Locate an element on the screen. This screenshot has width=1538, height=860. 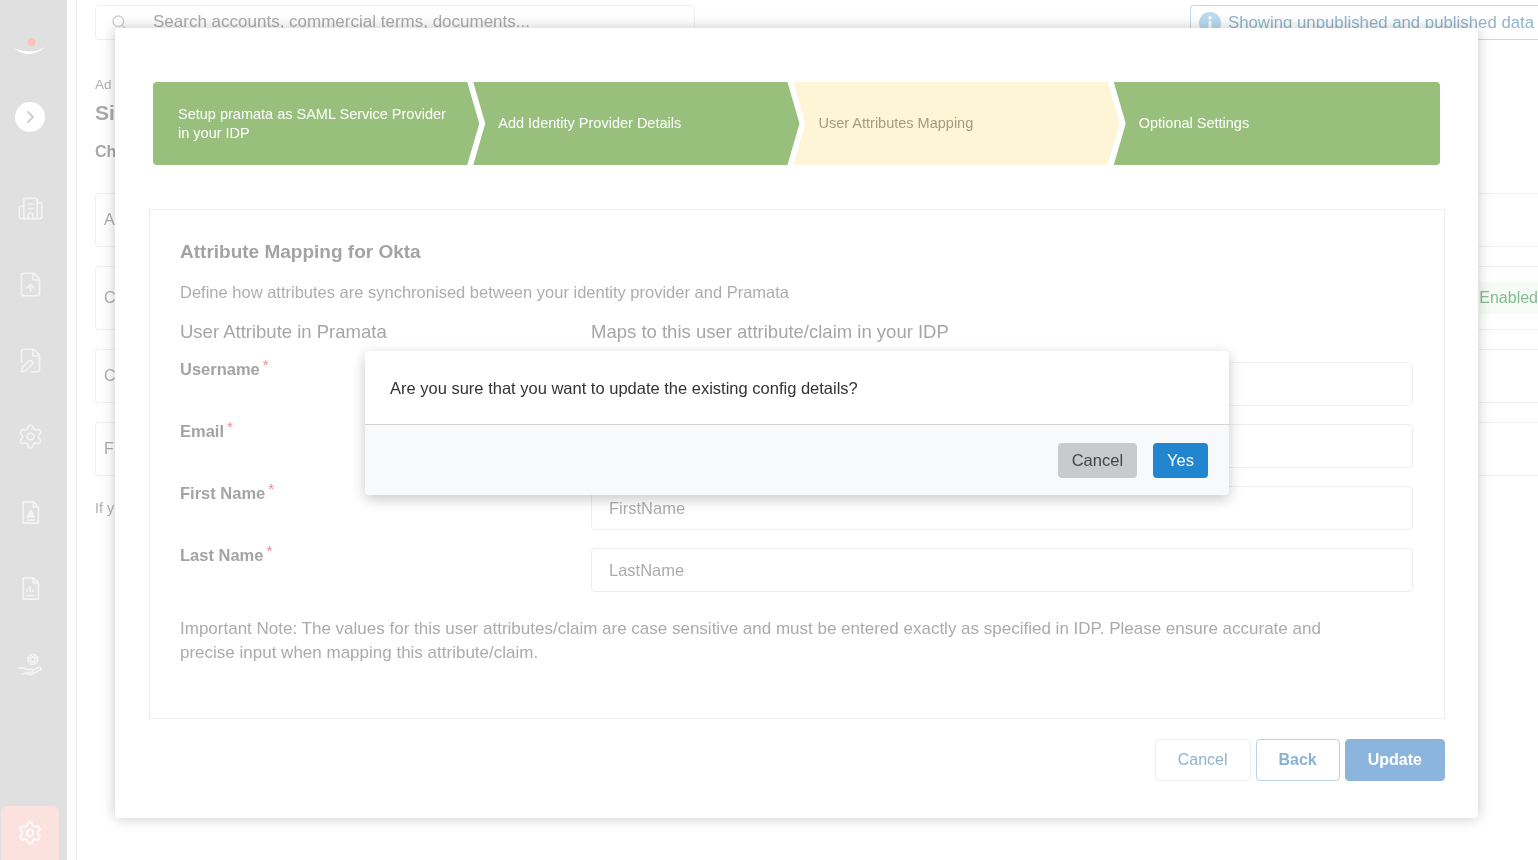
helper-text: If y is located at coordinates (105, 508).